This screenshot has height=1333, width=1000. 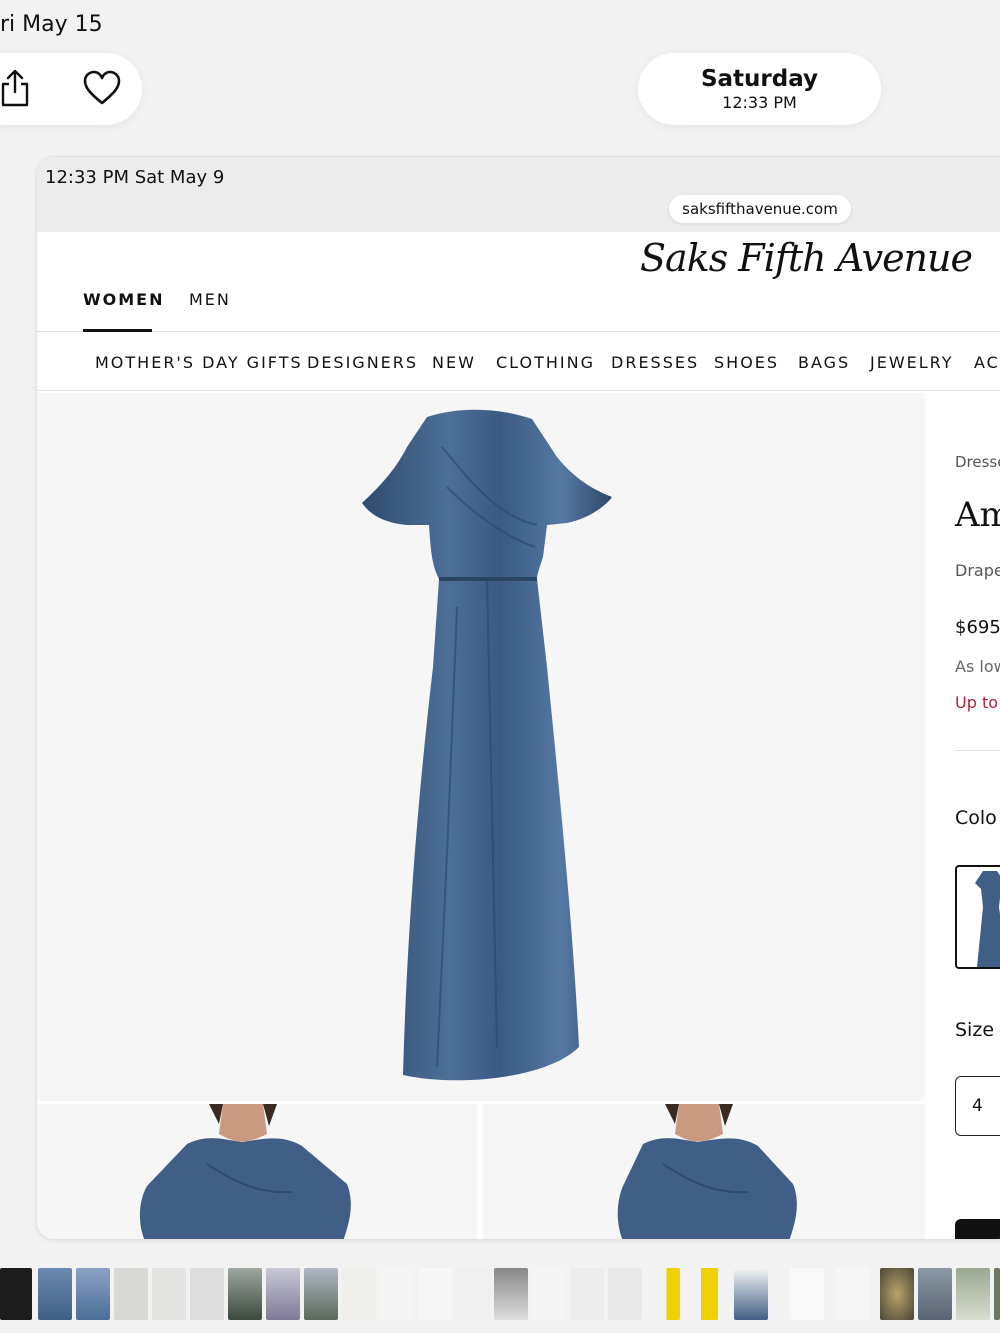 What do you see at coordinates (746, 362) in the screenshot?
I see `nav-shoes: SHOES` at bounding box center [746, 362].